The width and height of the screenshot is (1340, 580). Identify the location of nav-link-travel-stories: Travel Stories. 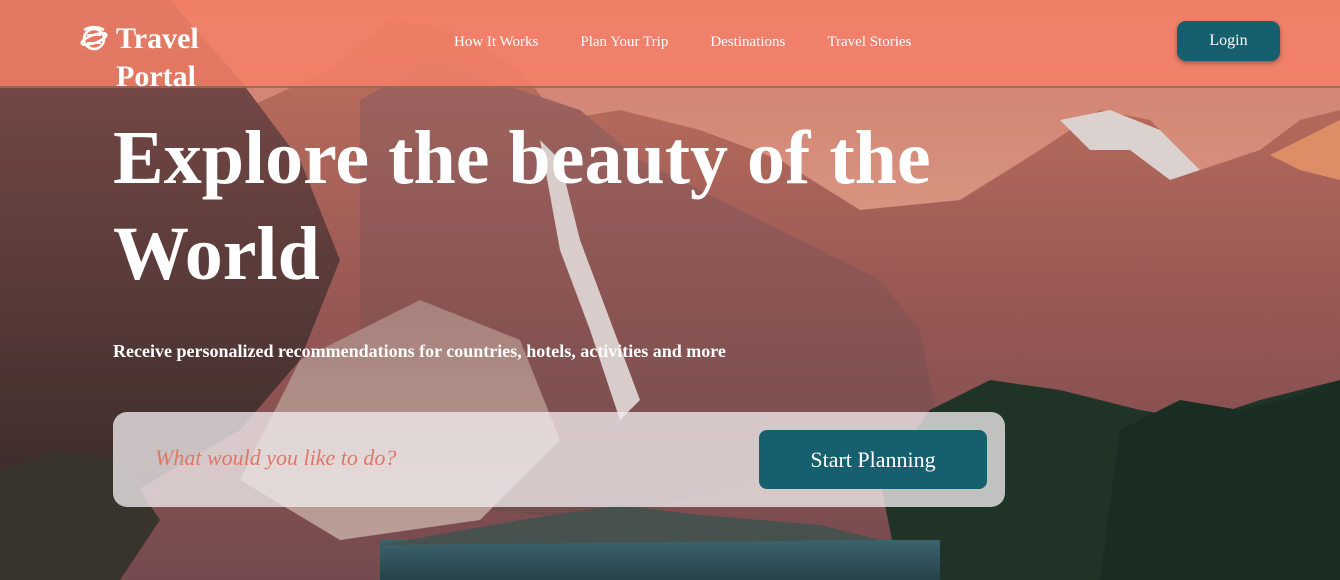
(869, 42).